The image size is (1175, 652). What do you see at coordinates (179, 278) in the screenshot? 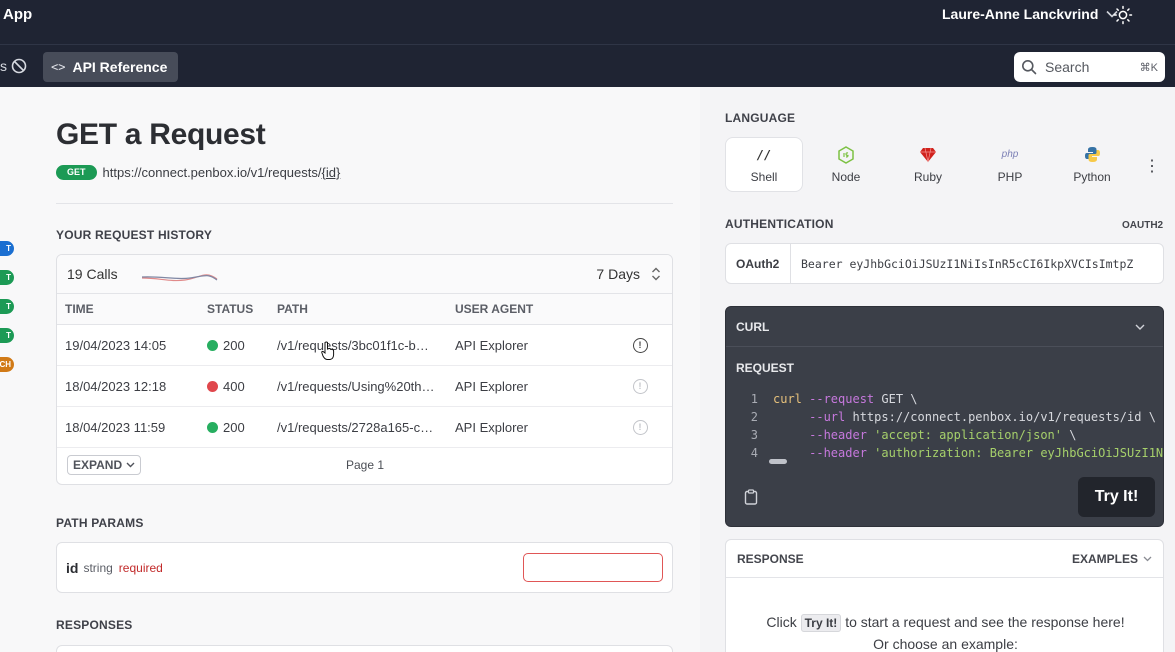
I see `sparkline-chart` at bounding box center [179, 278].